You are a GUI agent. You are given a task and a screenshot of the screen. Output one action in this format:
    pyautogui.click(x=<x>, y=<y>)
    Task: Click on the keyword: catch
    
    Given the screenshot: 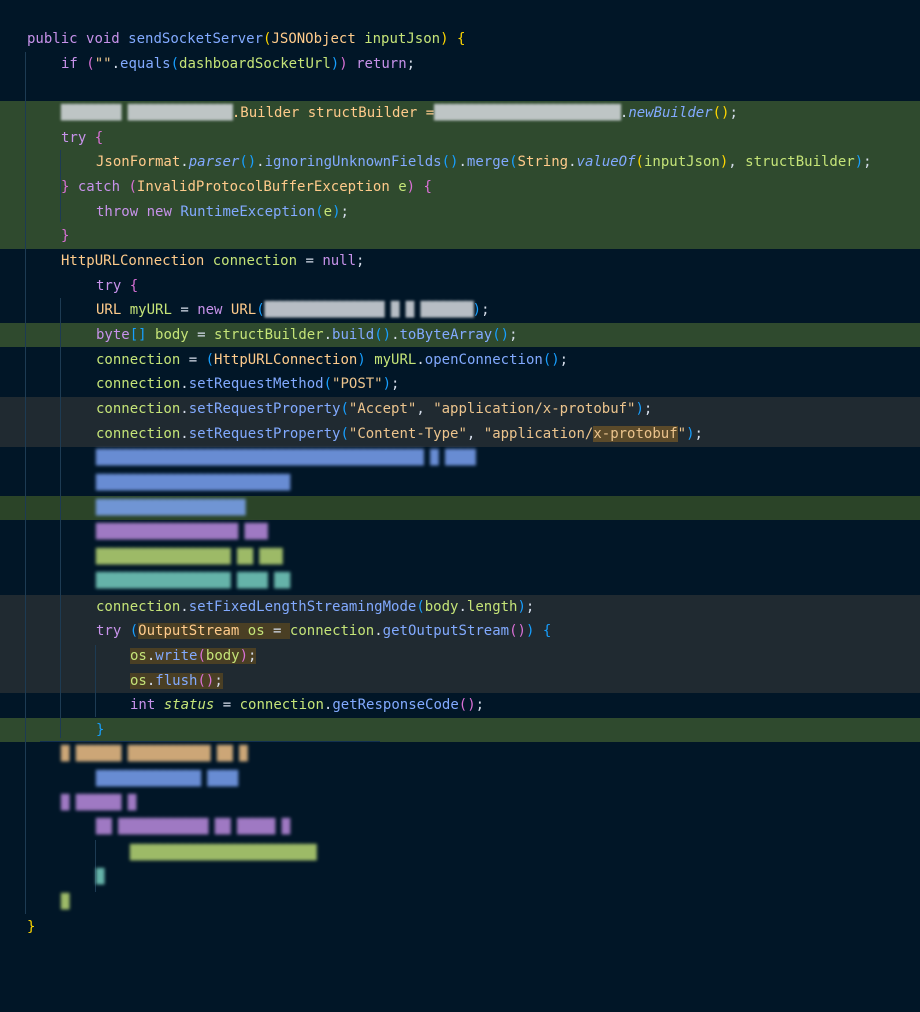 What is the action you would take?
    pyautogui.click(x=99, y=187)
    